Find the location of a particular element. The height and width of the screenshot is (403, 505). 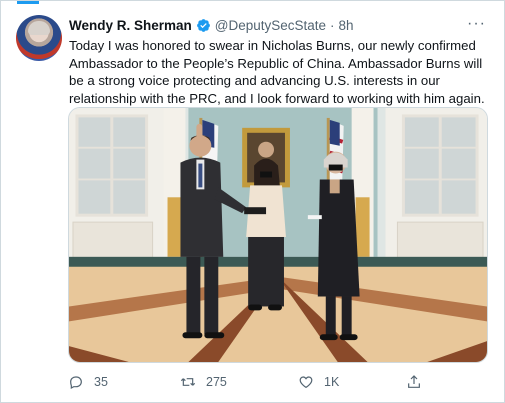

avatar-hair is located at coordinates (39, 28).